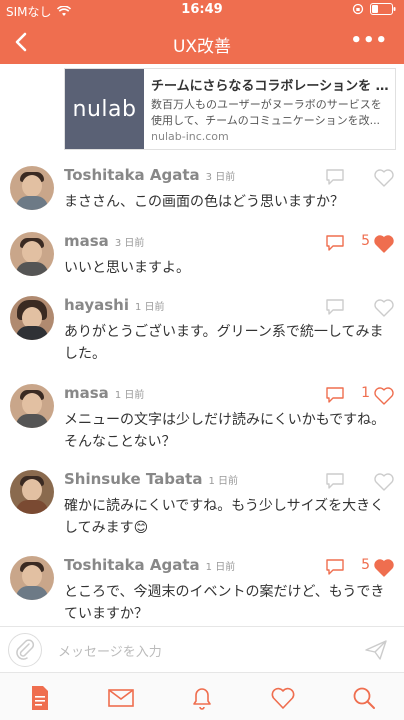  Describe the element at coordinates (202, 47) in the screenshot. I see `page-title: UX改善` at that location.